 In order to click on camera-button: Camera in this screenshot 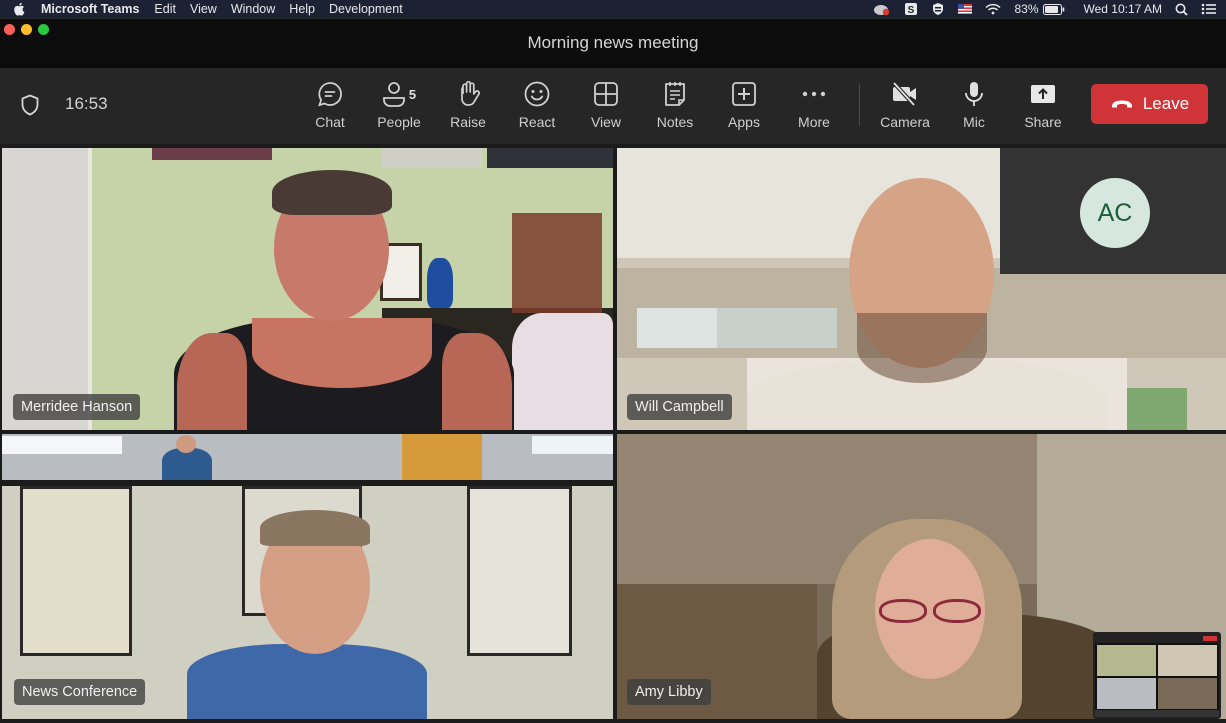, I will do `click(905, 106)`.